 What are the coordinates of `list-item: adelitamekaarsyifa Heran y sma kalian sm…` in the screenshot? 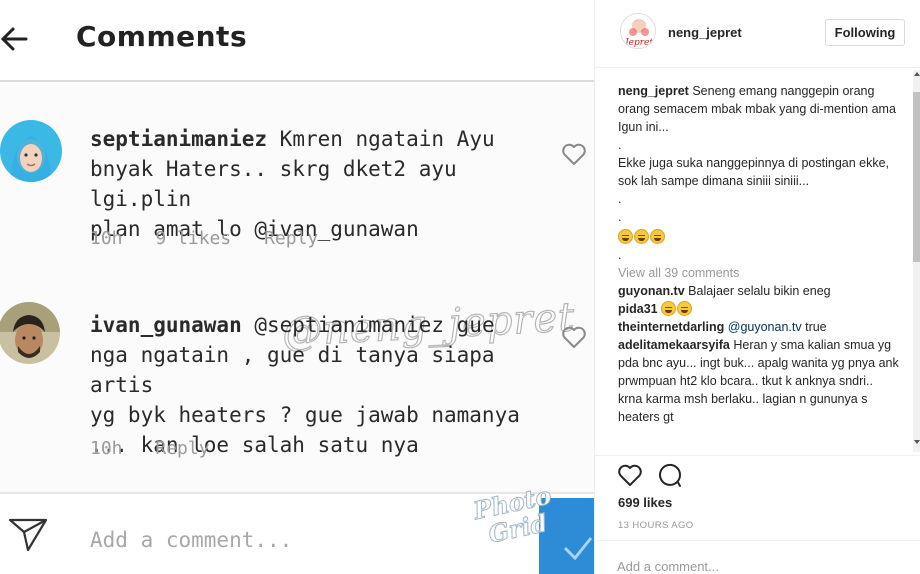 It's located at (759, 381).